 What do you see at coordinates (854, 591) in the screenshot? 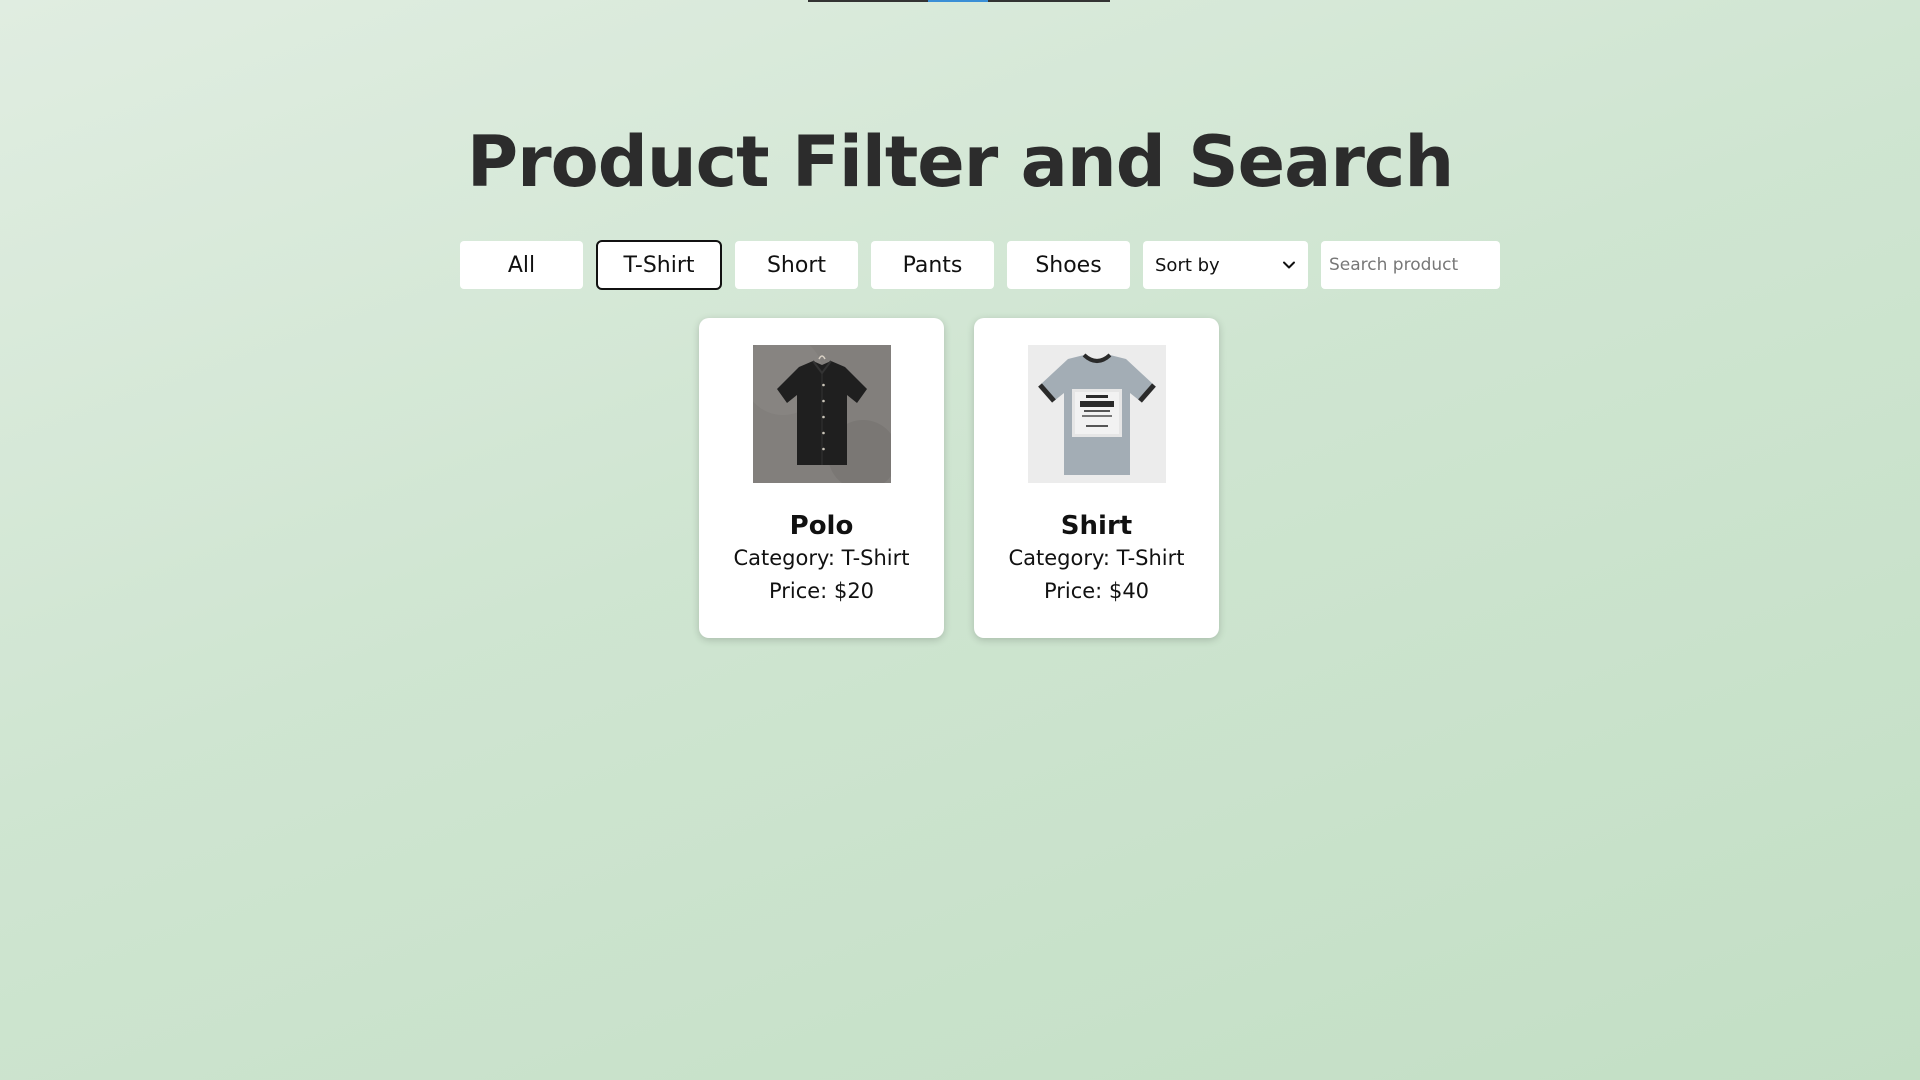
I see `product-price-value: $20` at bounding box center [854, 591].